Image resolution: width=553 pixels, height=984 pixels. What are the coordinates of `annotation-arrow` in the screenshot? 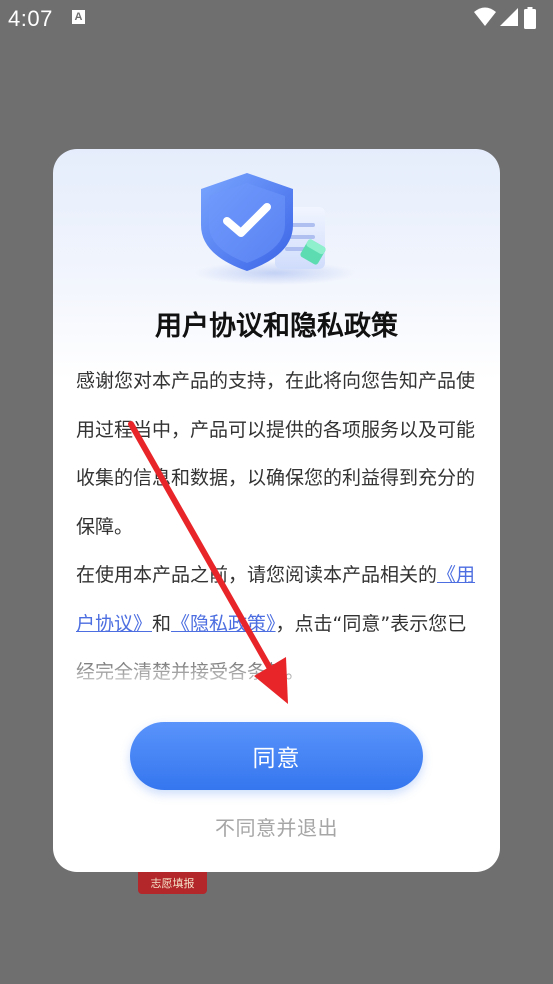 It's located at (208, 562).